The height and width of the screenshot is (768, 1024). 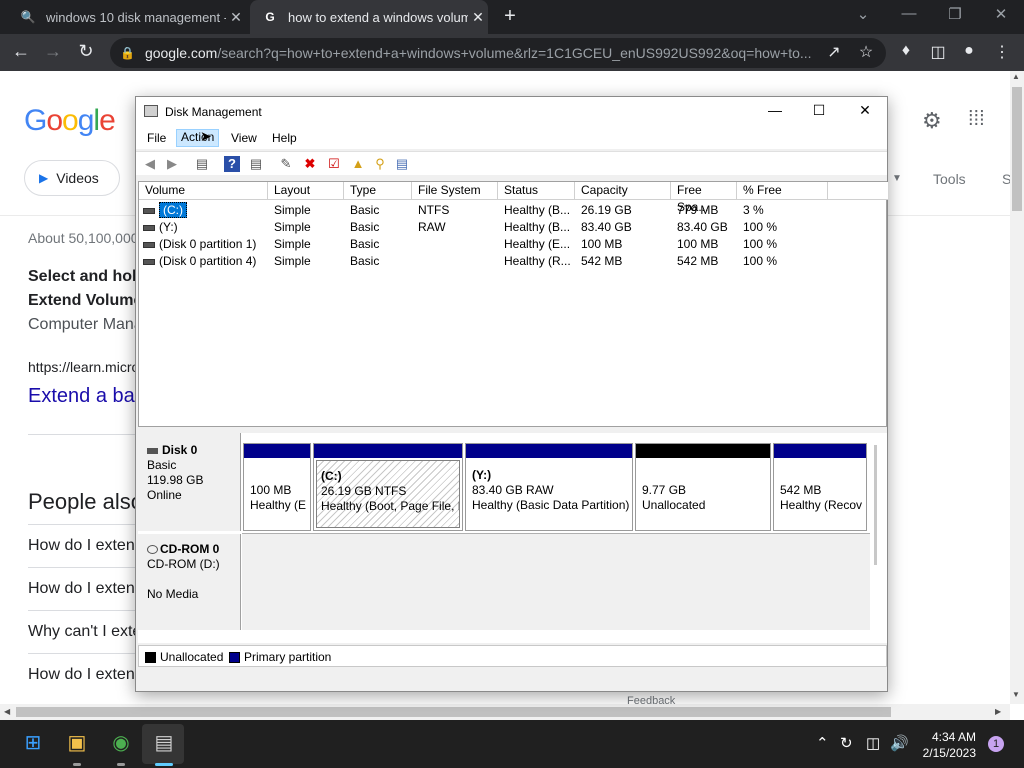 What do you see at coordinates (213, 112) in the screenshot?
I see `window-title: Disk Management` at bounding box center [213, 112].